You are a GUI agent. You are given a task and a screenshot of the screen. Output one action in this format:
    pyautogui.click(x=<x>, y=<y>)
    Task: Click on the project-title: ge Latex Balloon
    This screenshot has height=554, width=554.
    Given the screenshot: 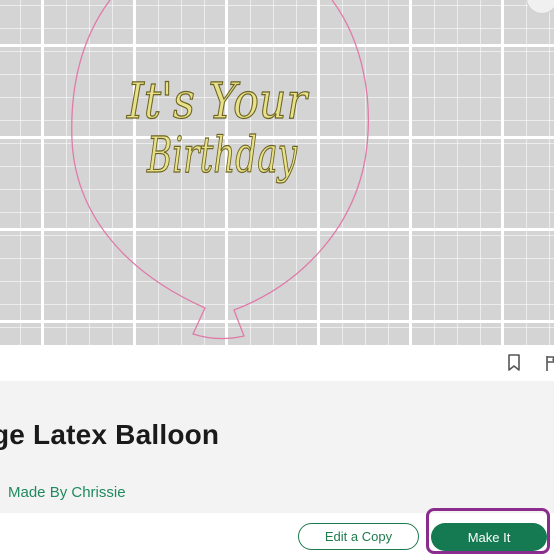 What is the action you would take?
    pyautogui.click(x=110, y=434)
    